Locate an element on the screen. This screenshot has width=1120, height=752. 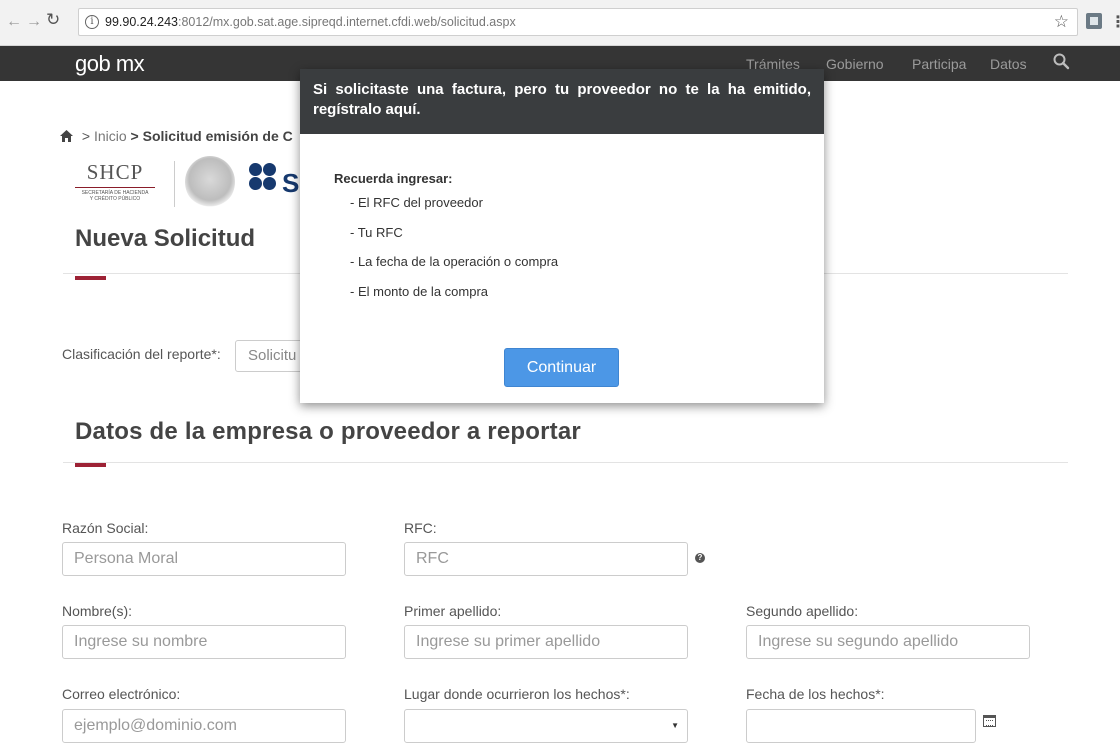
lugar-label: Lugar donde ocurrieron los hechos*: is located at coordinates (517, 694).